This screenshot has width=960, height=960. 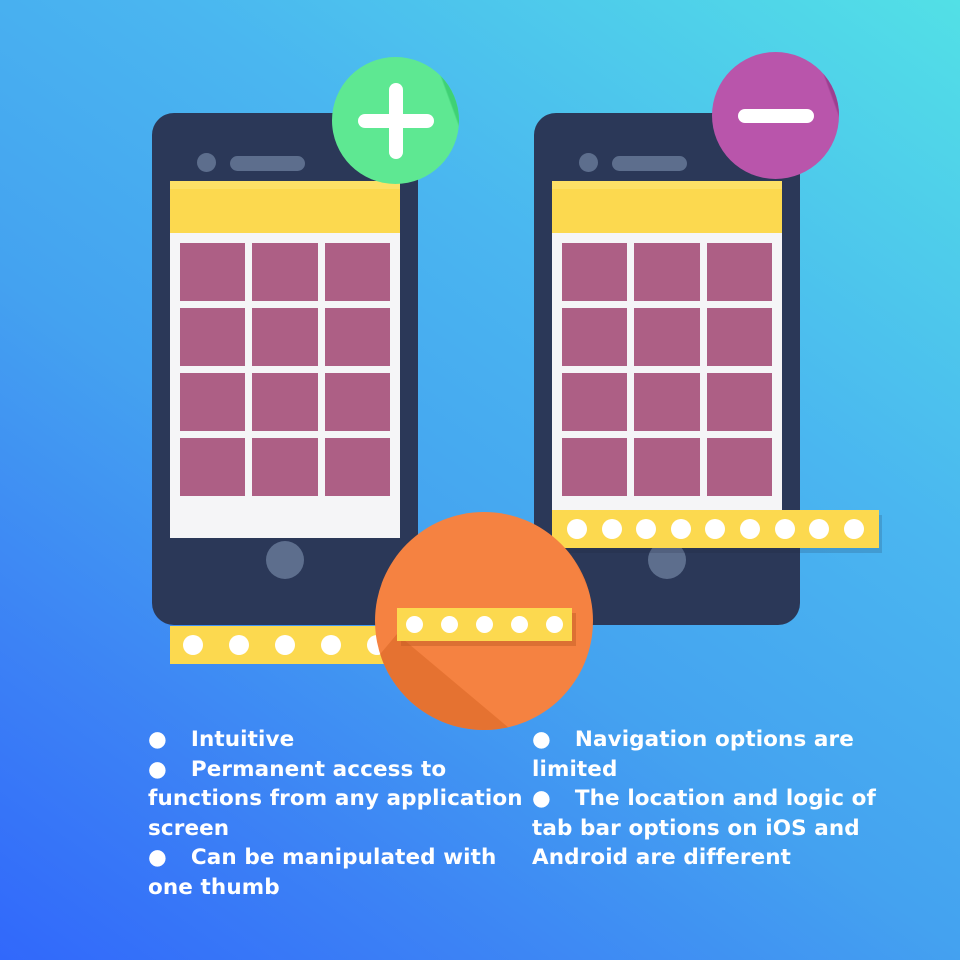 I want to click on list-item: ● Navigation options are limited, so click(x=722, y=754).